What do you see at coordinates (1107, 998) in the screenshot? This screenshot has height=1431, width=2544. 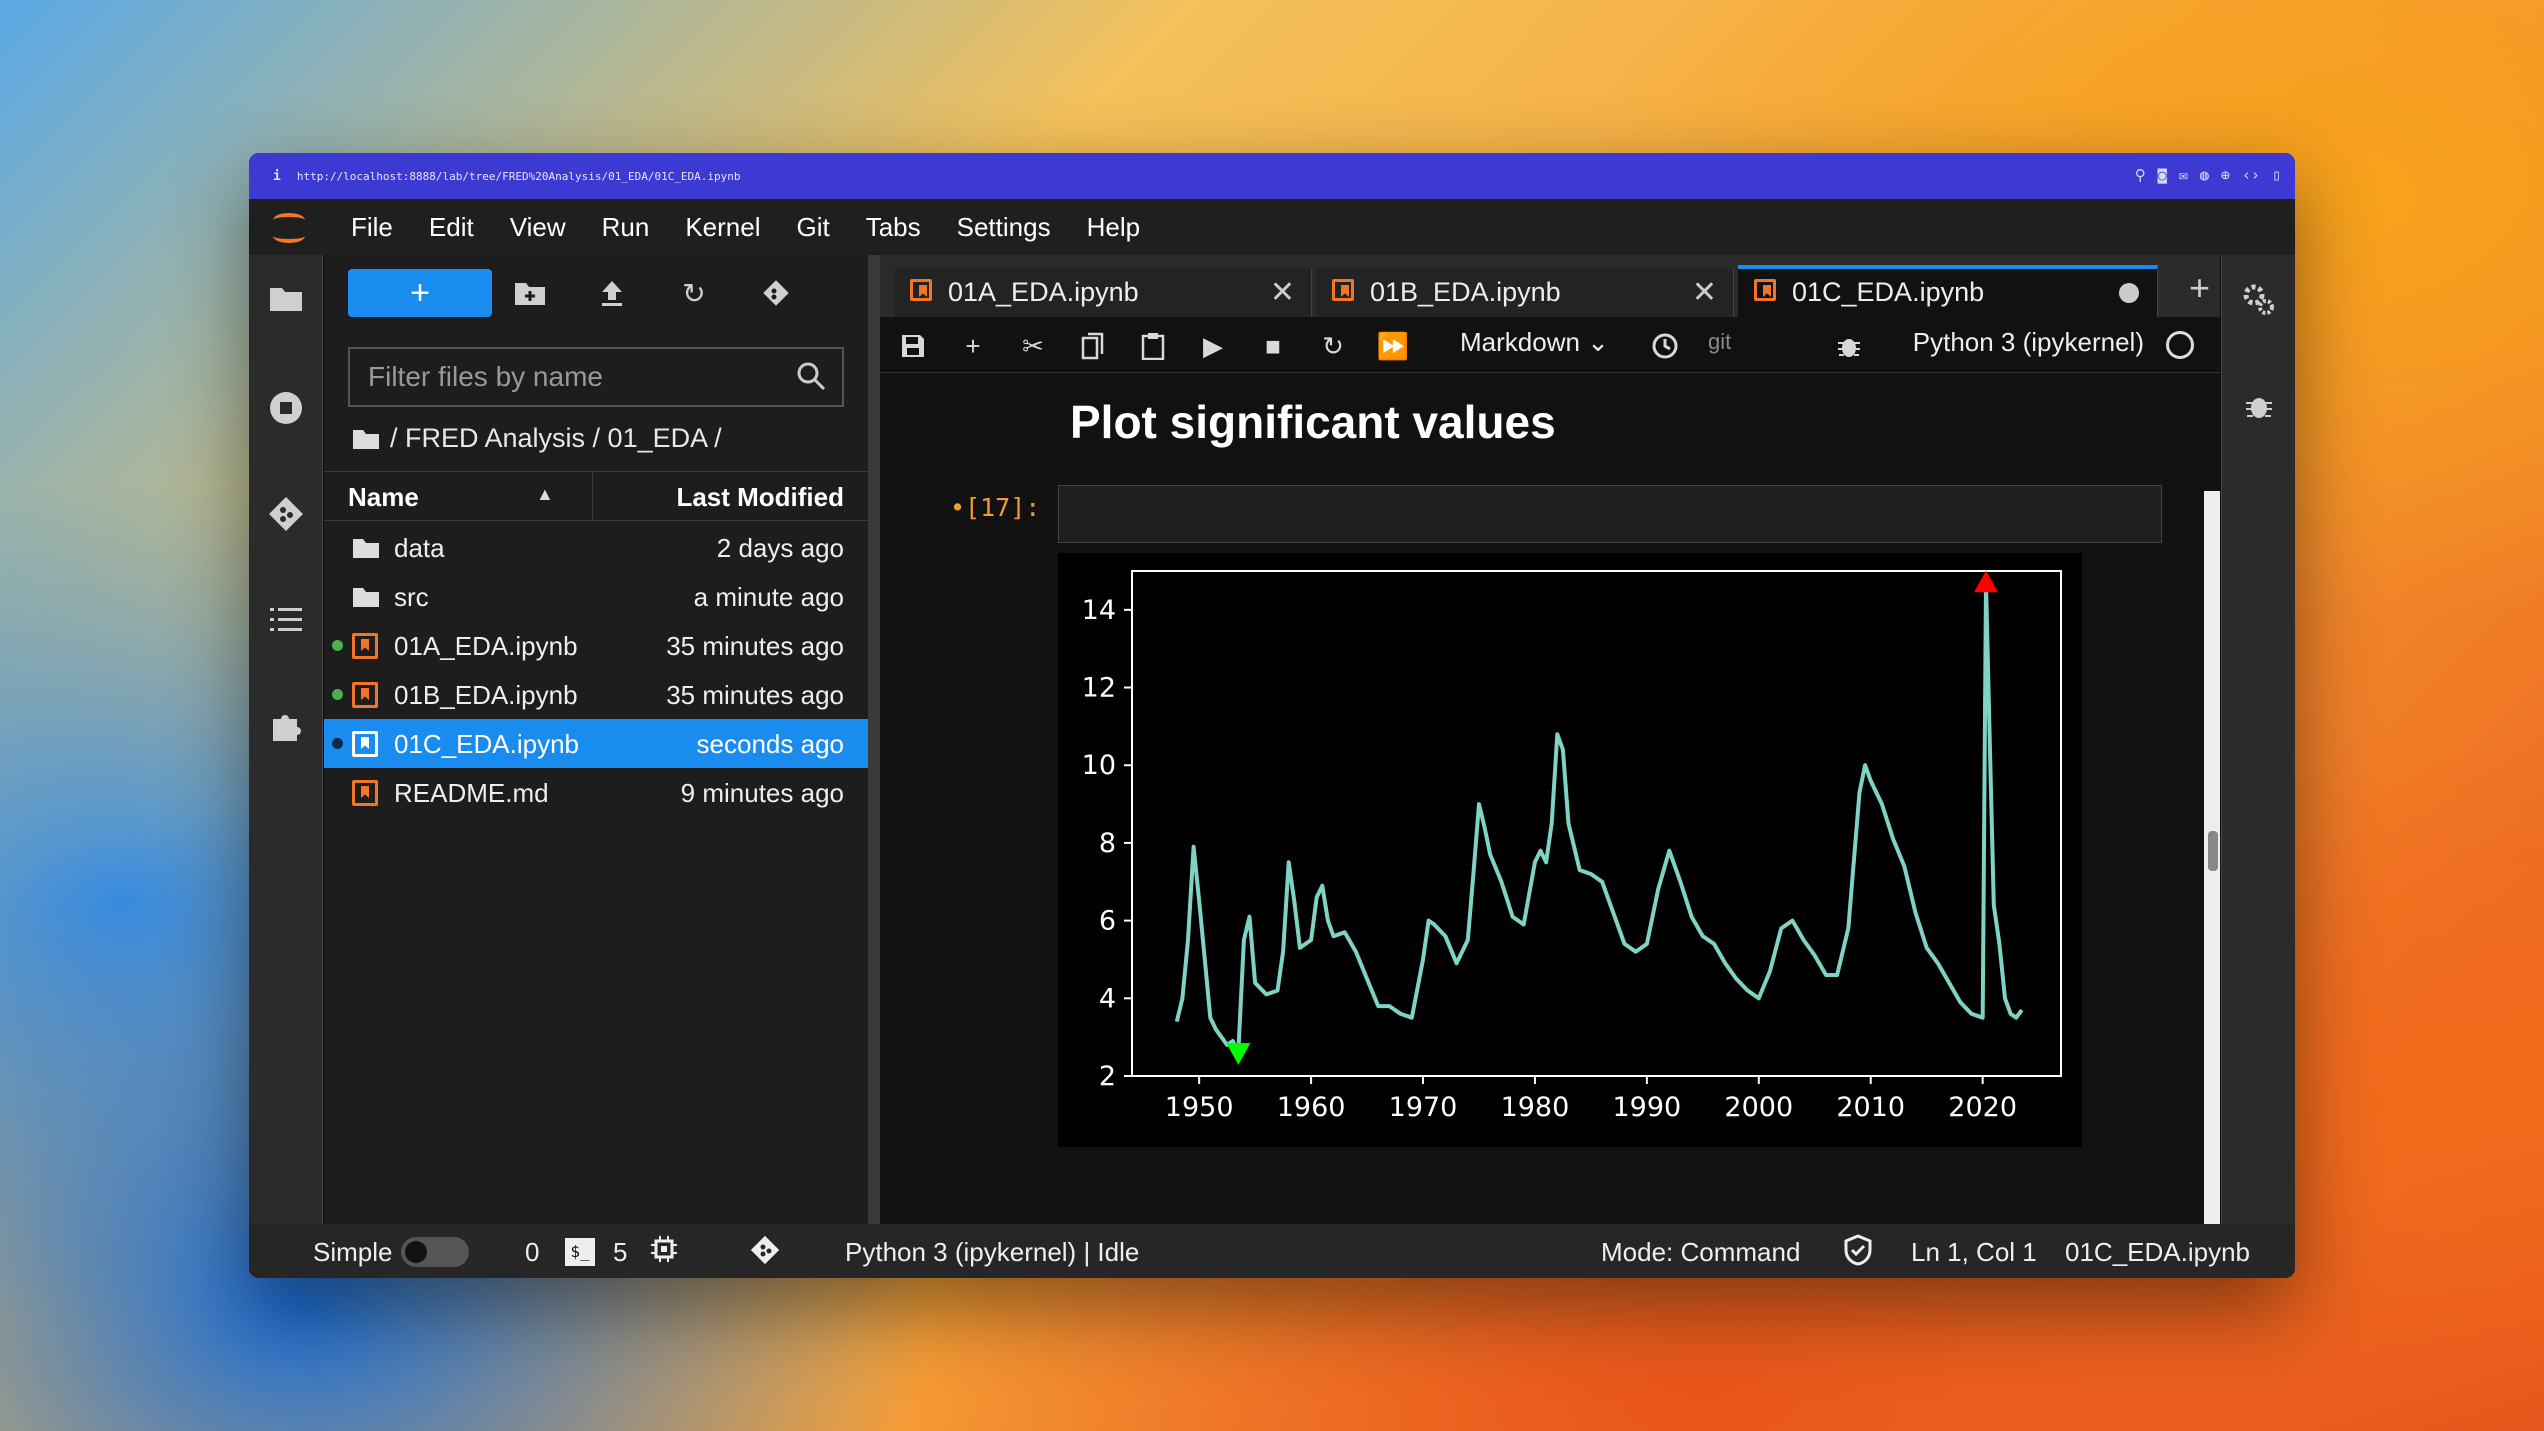 I see `y-tick-label: 4` at bounding box center [1107, 998].